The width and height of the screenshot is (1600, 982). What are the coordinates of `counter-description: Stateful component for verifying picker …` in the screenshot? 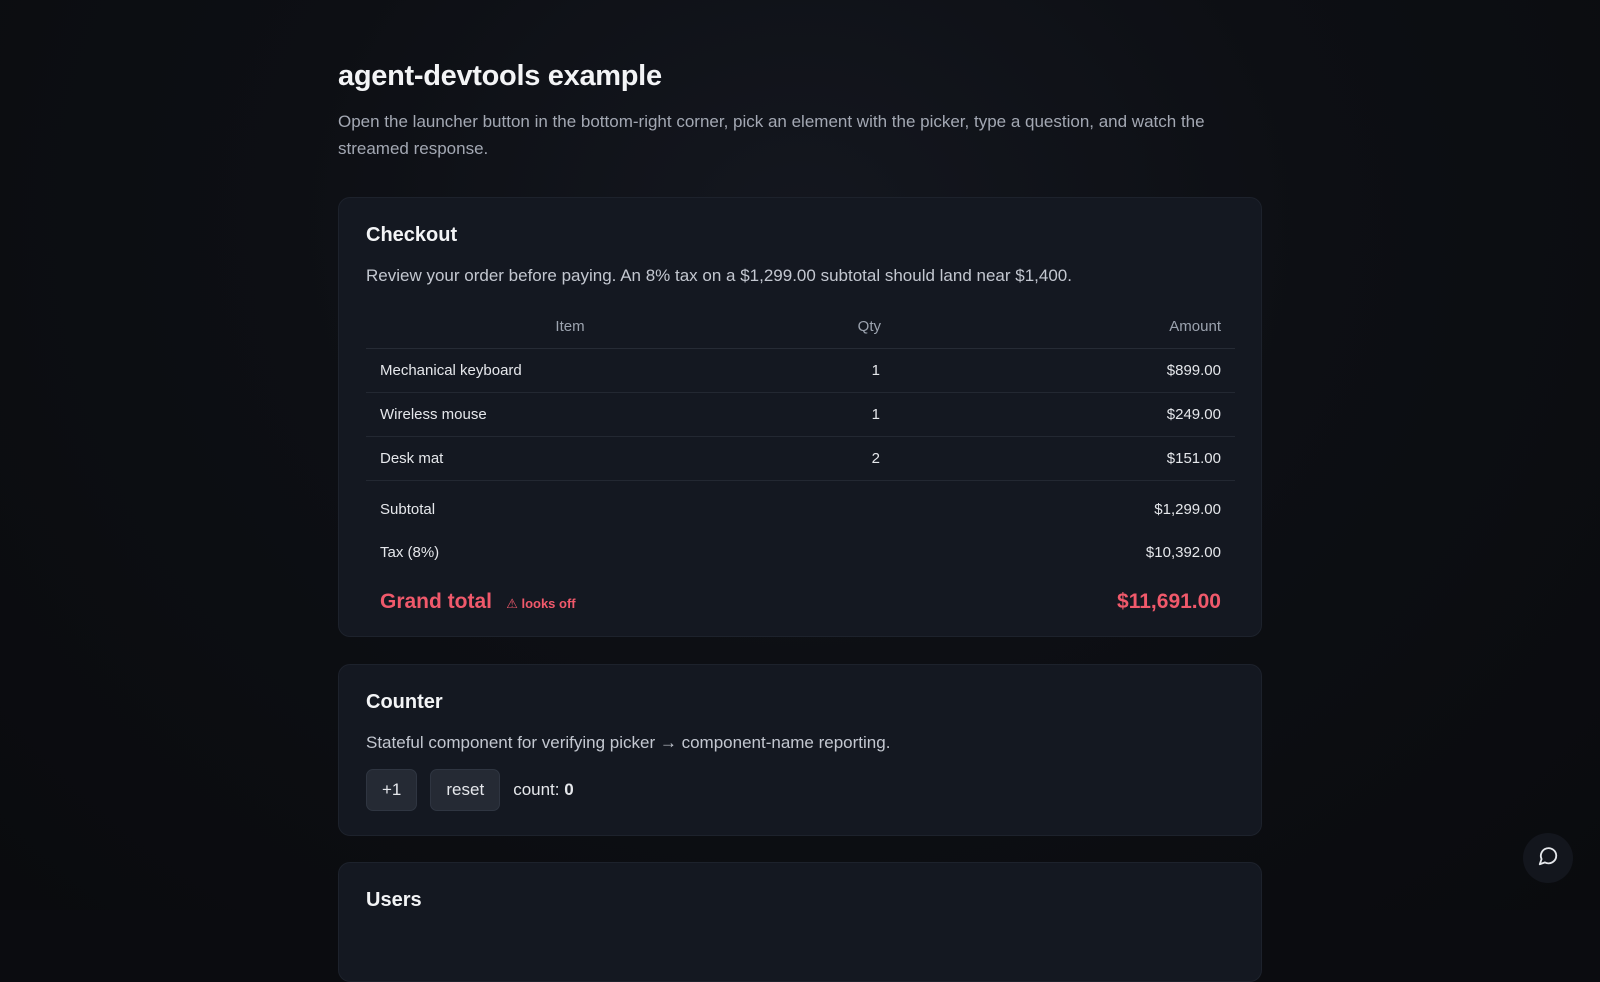 It's located at (628, 742).